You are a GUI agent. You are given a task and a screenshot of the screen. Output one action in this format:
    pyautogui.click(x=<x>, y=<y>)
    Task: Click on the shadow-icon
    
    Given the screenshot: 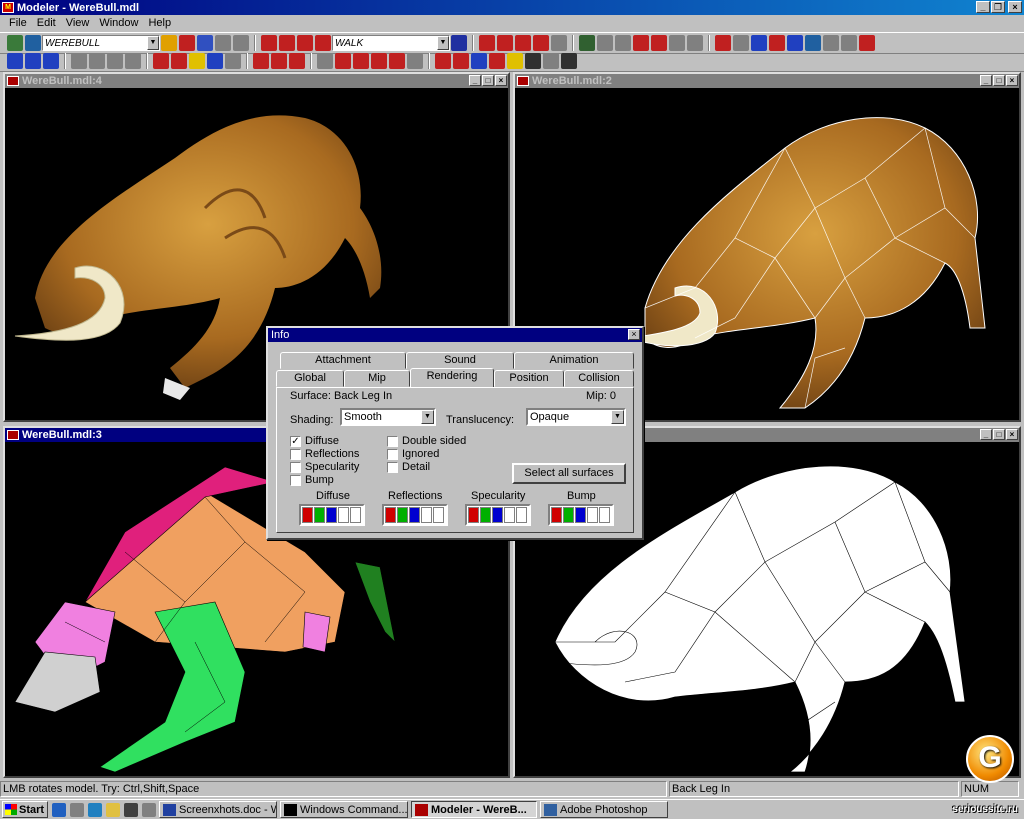 What is the action you would take?
    pyautogui.click(x=397, y=60)
    